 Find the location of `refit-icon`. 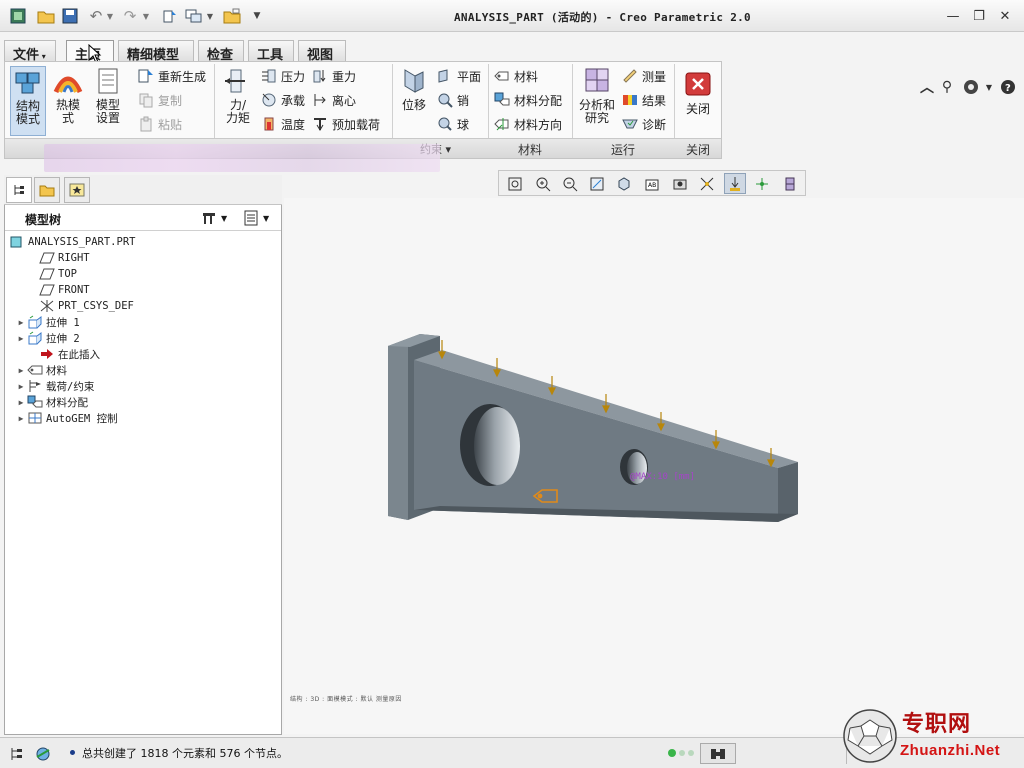

refit-icon is located at coordinates (515, 183).